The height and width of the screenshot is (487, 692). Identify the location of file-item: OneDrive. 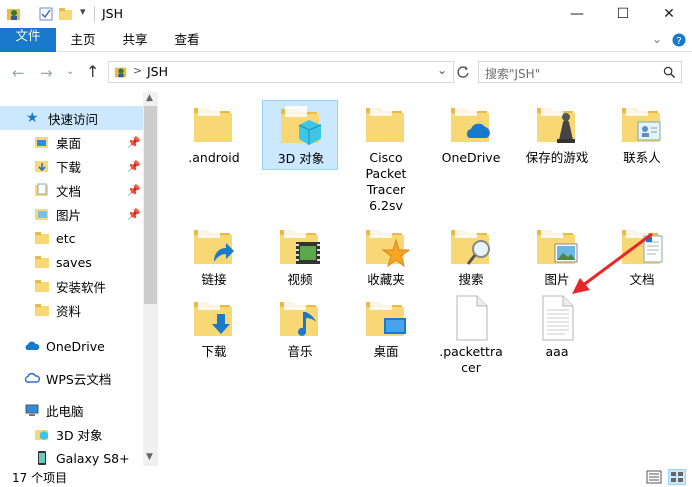
(471, 135).